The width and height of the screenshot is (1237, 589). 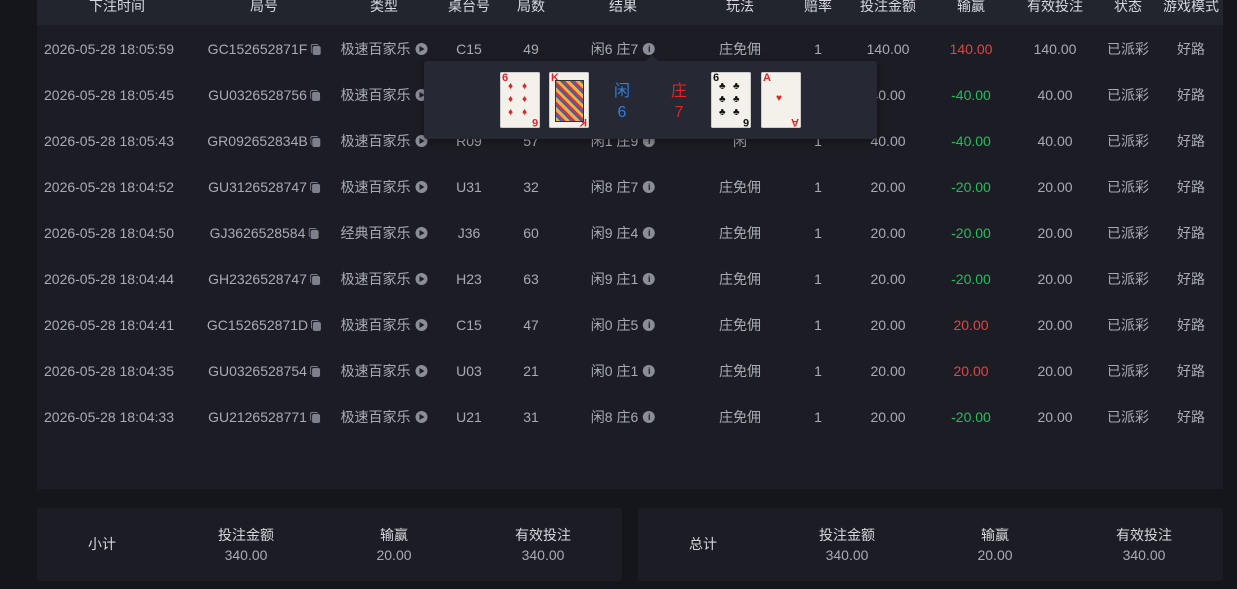 What do you see at coordinates (531, 371) in the screenshot?
I see `cell-rounds: 21` at bounding box center [531, 371].